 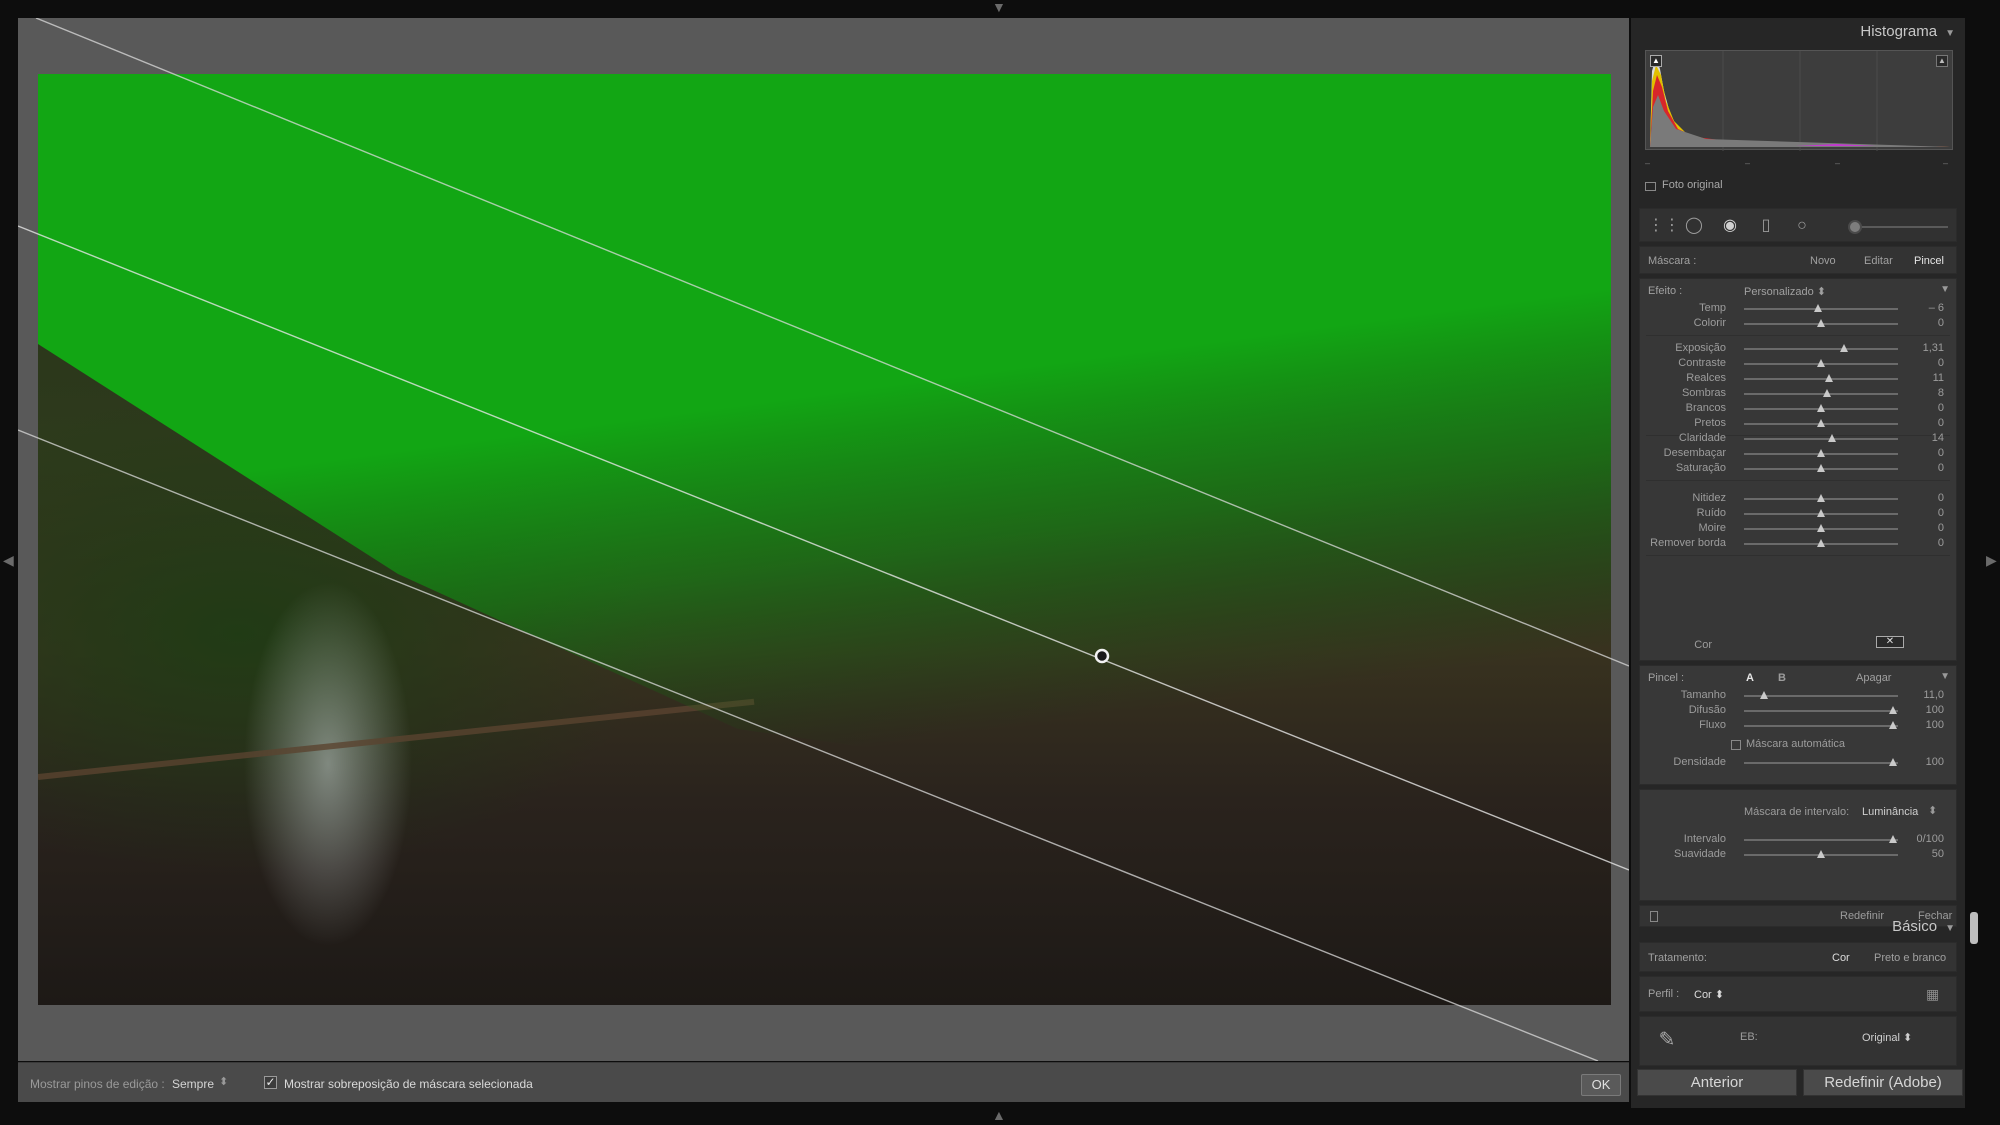 I want to click on colorir-value: 0, so click(x=1941, y=323).